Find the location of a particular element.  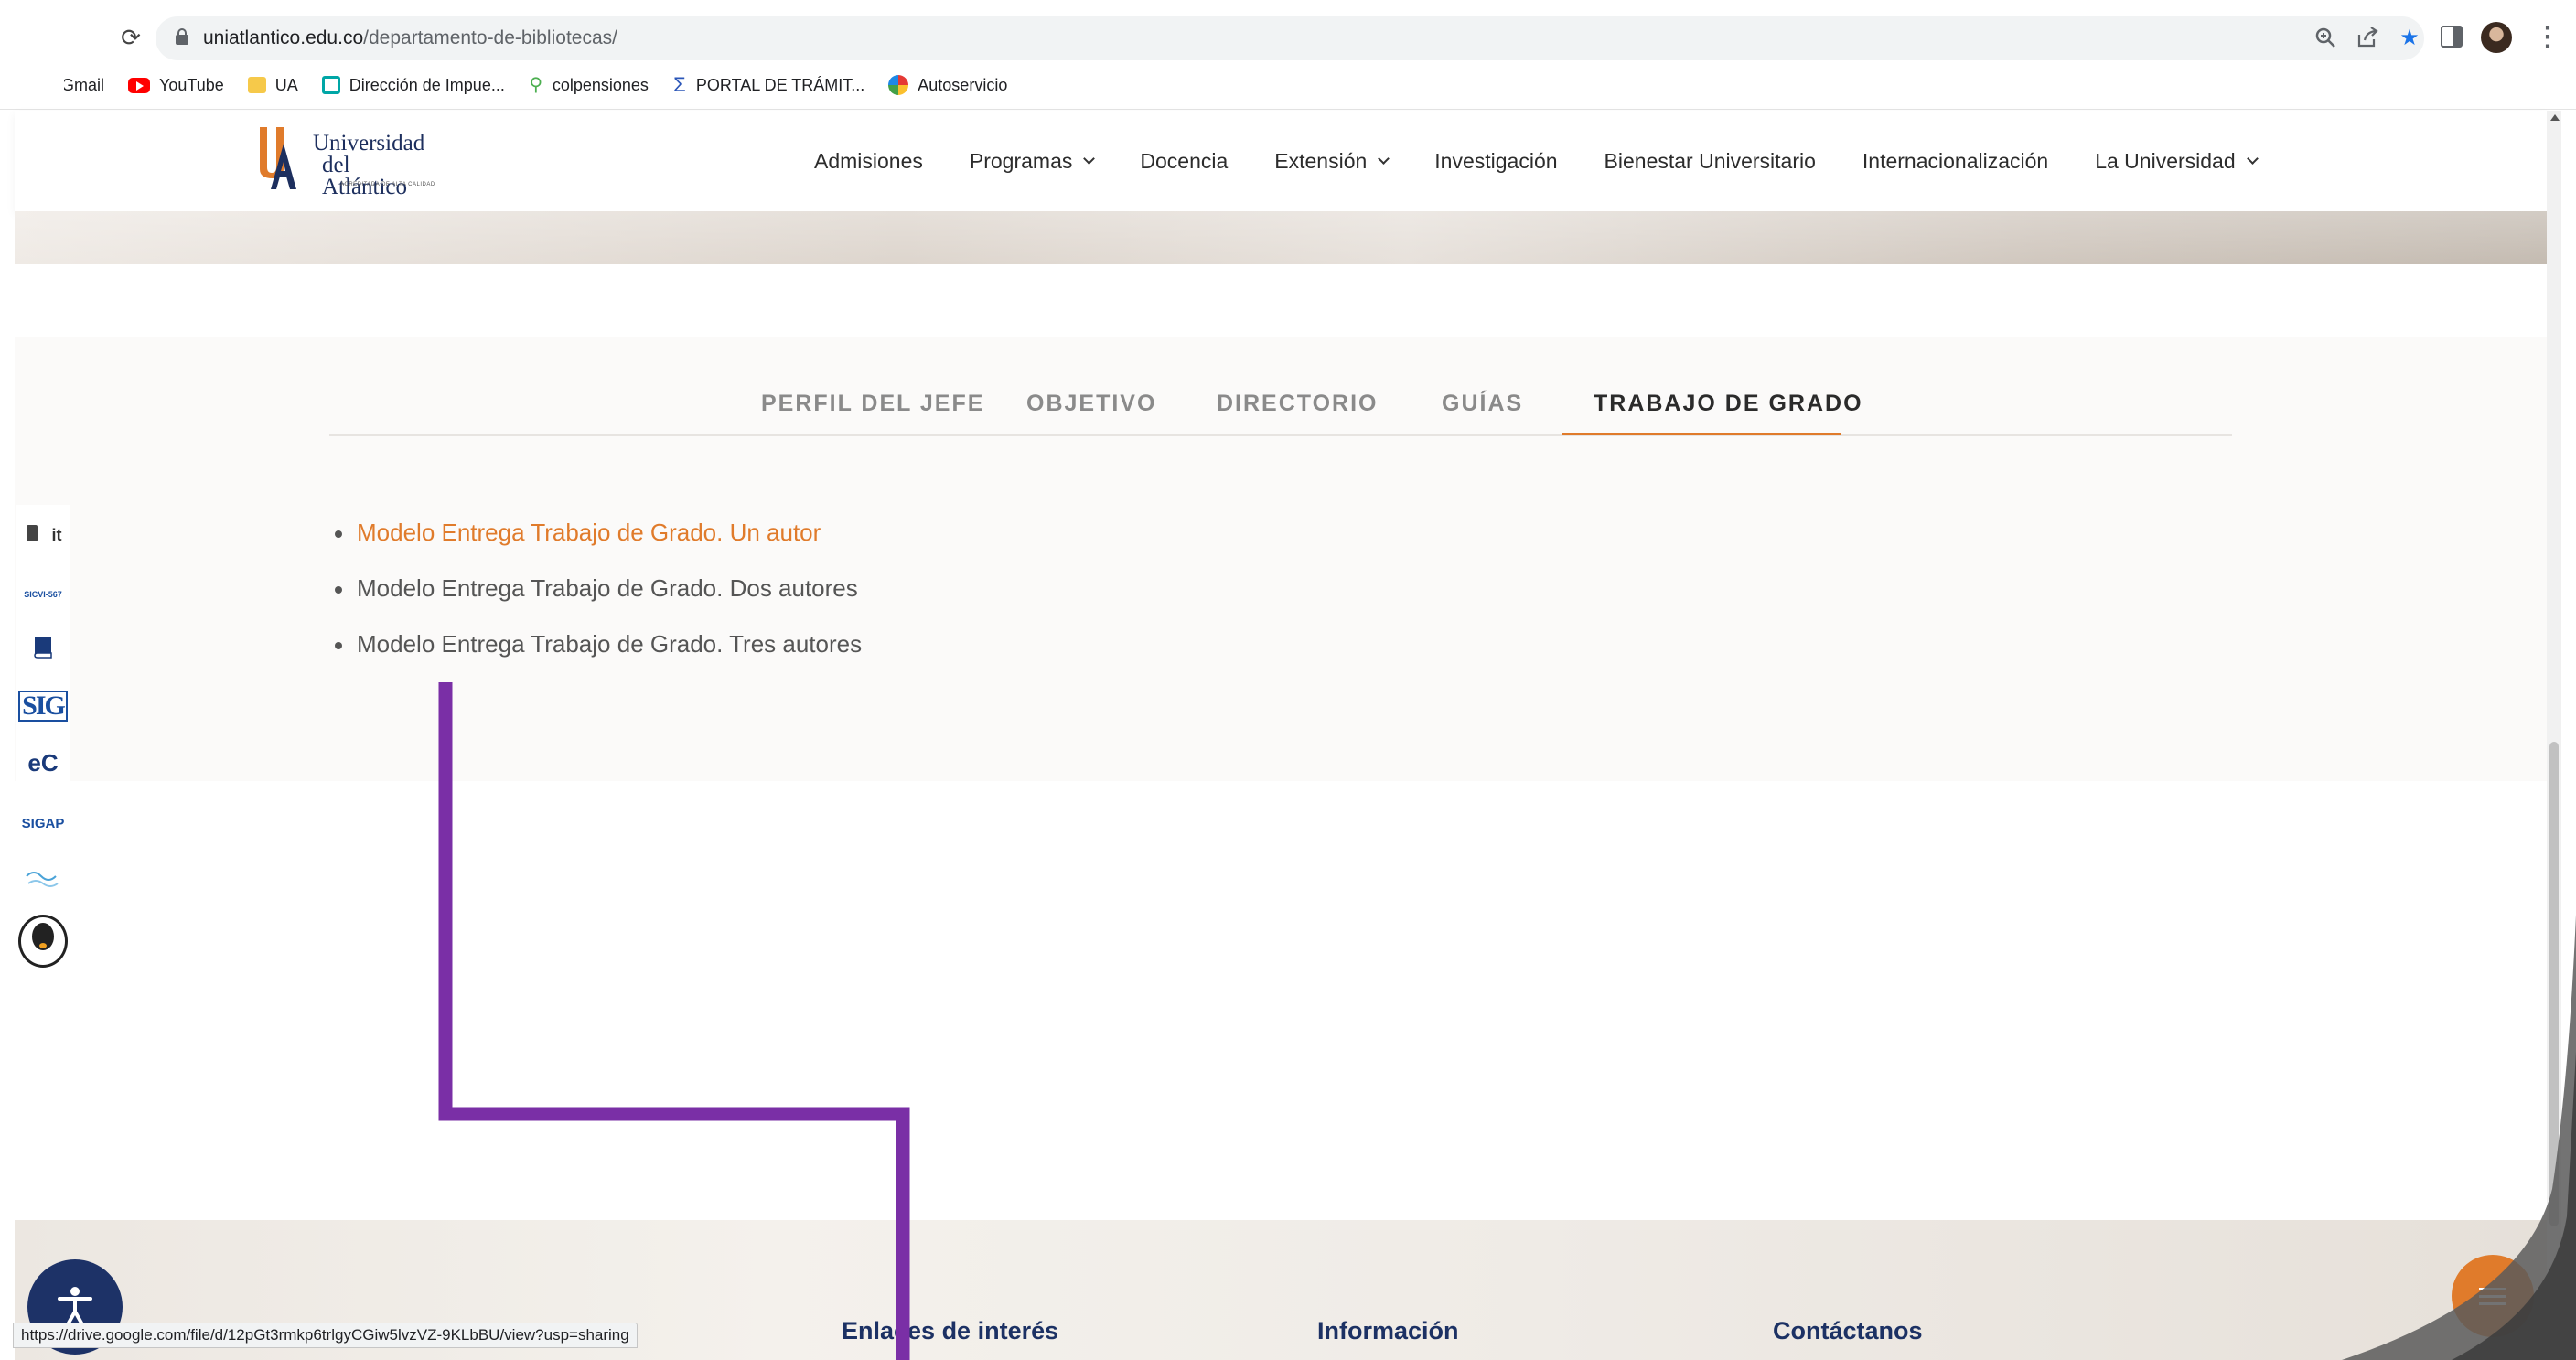

tab-perfil-del-jefe: PERFIL DEL JEFE is located at coordinates (872, 404).